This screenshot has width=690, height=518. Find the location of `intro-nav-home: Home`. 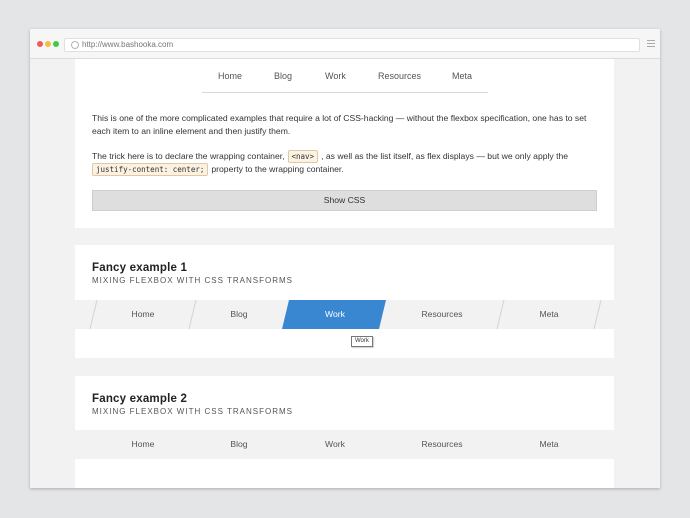

intro-nav-home: Home is located at coordinates (230, 76).